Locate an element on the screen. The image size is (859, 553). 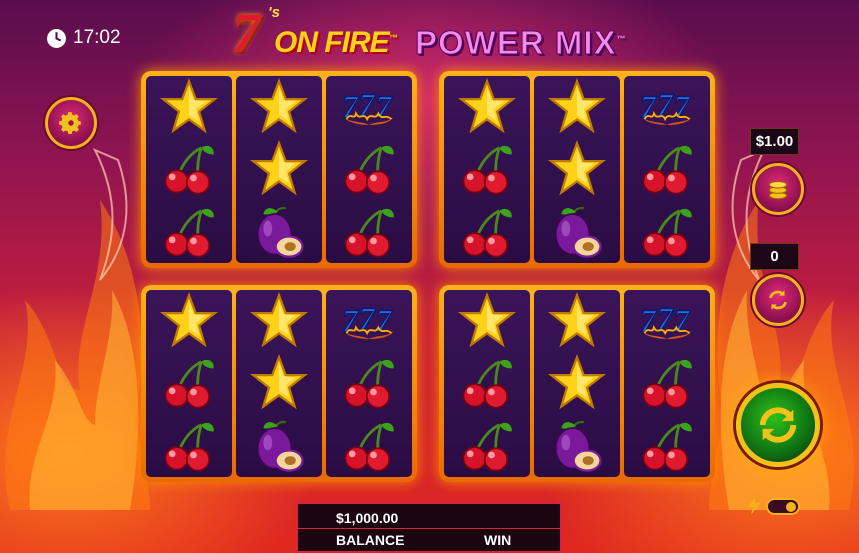
logo-sup: 's is located at coordinates (274, 12).